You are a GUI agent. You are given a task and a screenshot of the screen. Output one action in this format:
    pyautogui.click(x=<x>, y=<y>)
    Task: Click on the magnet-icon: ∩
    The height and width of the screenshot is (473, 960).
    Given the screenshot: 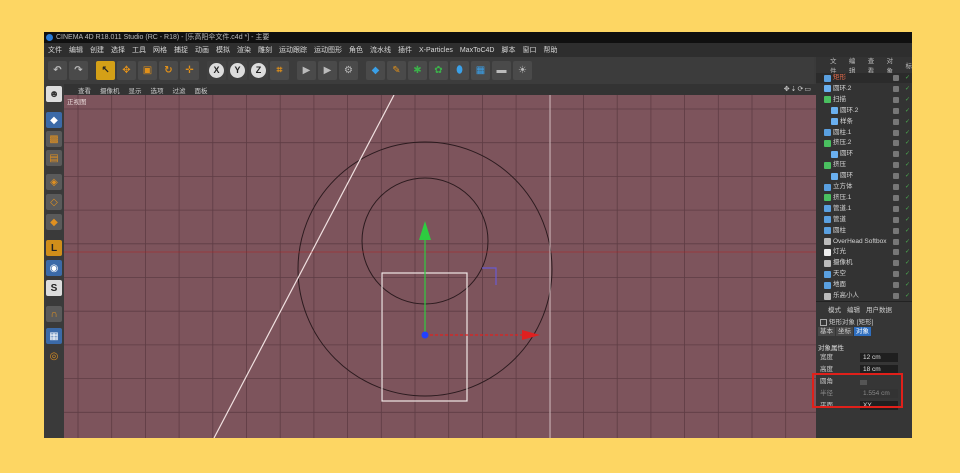 What is the action you would take?
    pyautogui.click(x=54, y=314)
    